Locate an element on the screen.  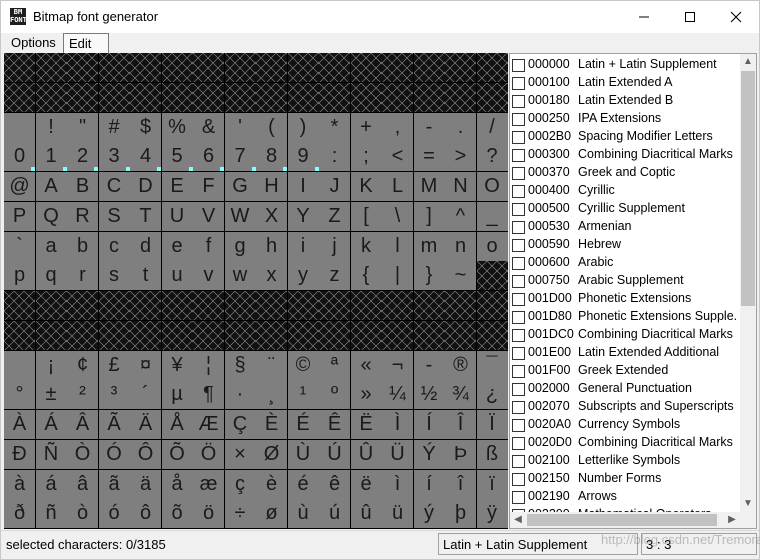
glyph-cell: M is located at coordinates (429, 186).